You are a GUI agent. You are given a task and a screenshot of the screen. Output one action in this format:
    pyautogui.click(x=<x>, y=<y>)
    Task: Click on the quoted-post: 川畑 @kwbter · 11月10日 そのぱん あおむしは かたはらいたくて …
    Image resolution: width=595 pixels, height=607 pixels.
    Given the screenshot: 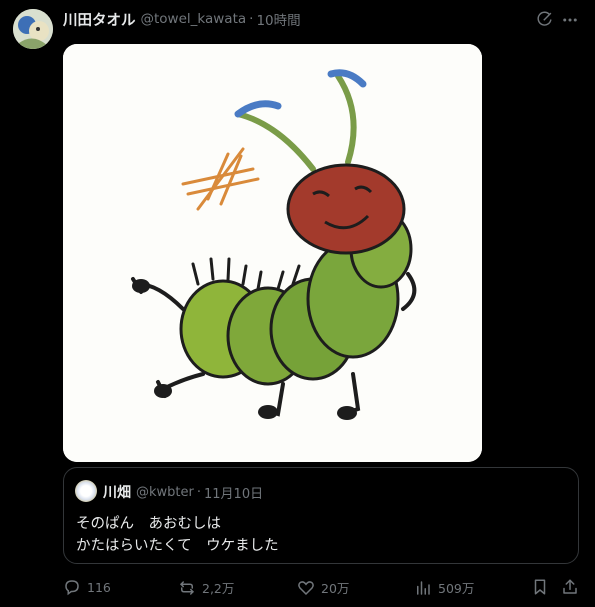 What is the action you would take?
    pyautogui.click(x=321, y=515)
    